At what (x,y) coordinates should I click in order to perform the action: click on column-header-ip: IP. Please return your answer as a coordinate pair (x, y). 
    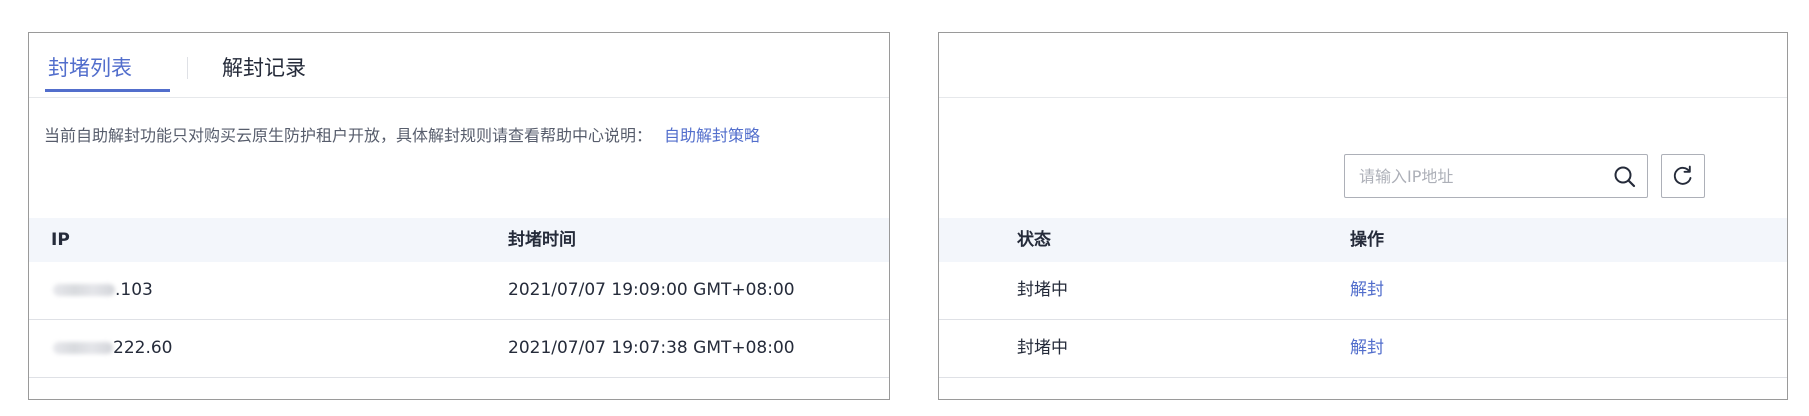
    Looking at the image, I should click on (60, 240).